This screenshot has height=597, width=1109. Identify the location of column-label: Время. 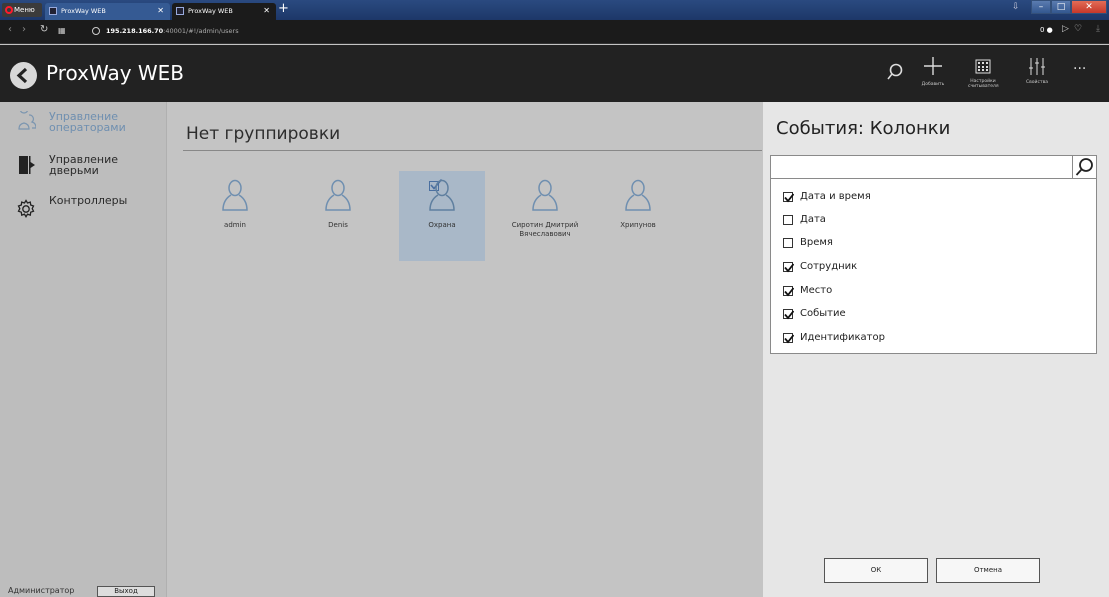
(816, 242).